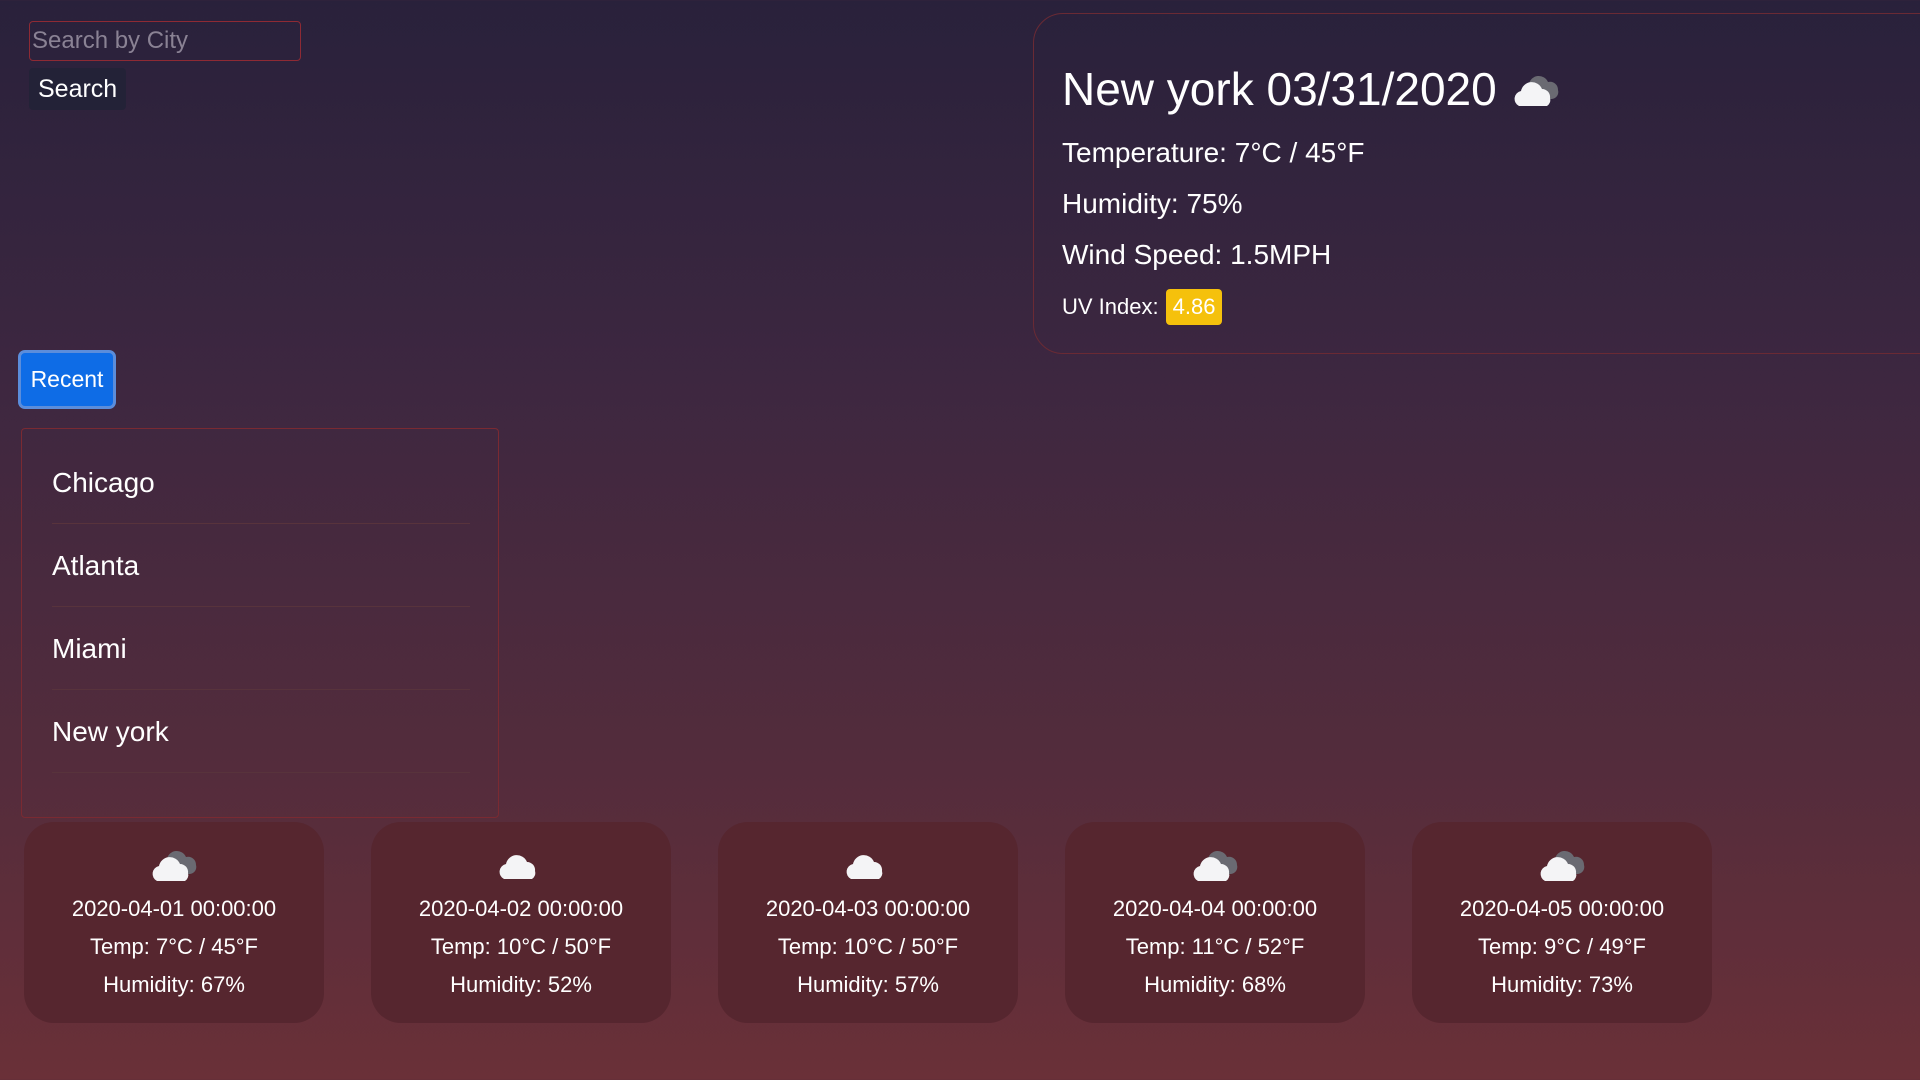 The width and height of the screenshot is (1920, 1080). I want to click on forecast-date: 2020-04-05 00:00:00, so click(1562, 908).